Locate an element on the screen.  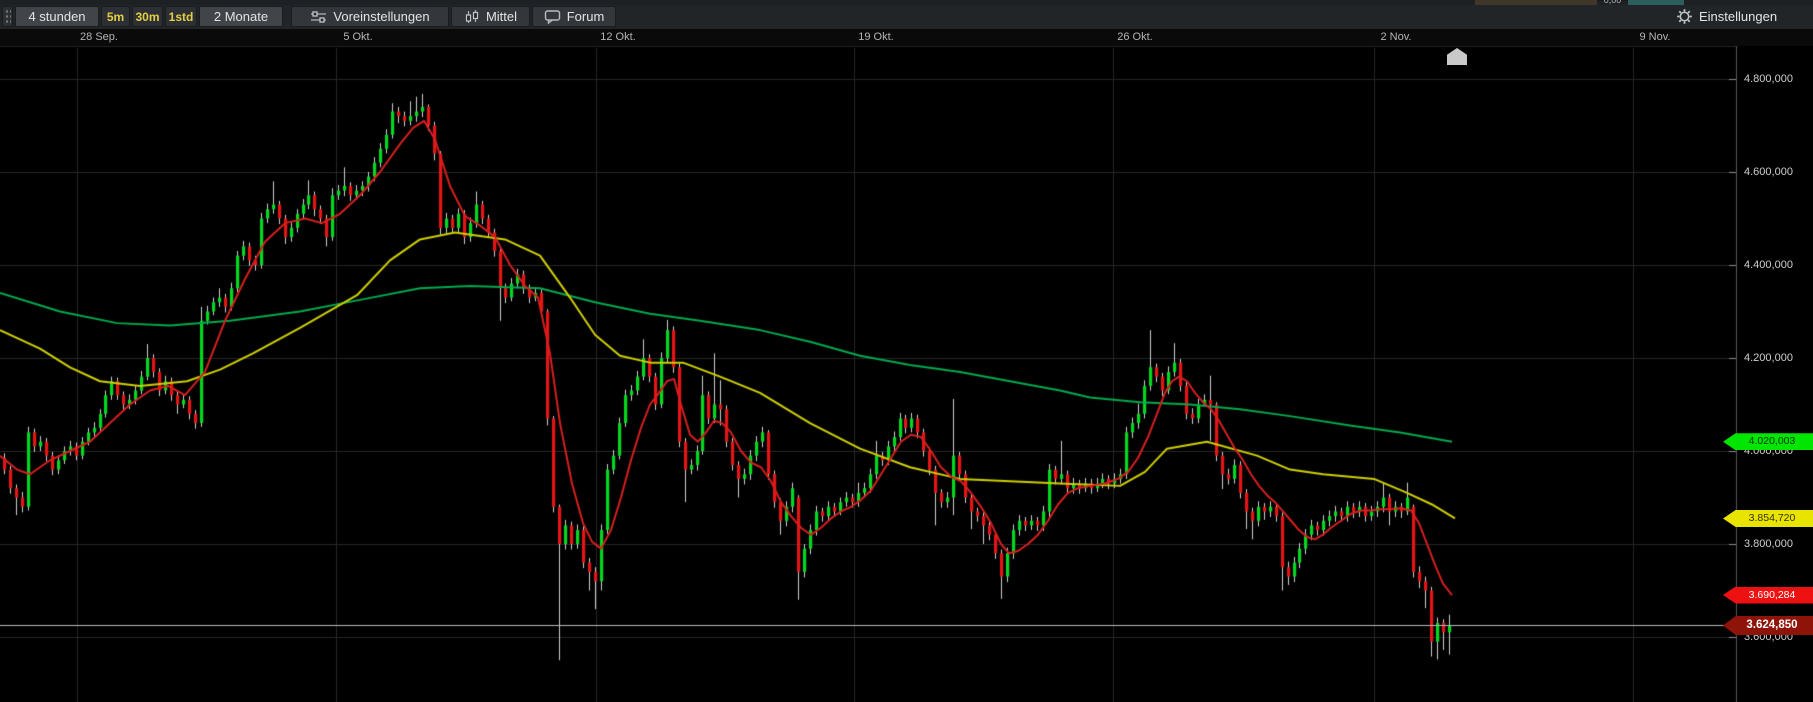
interval-1std-button: 1std is located at coordinates (181, 16).